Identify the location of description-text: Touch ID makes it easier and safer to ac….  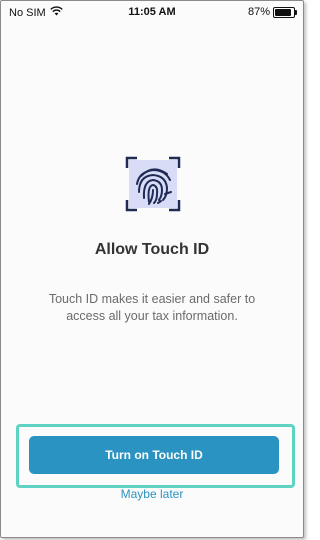
(152, 307).